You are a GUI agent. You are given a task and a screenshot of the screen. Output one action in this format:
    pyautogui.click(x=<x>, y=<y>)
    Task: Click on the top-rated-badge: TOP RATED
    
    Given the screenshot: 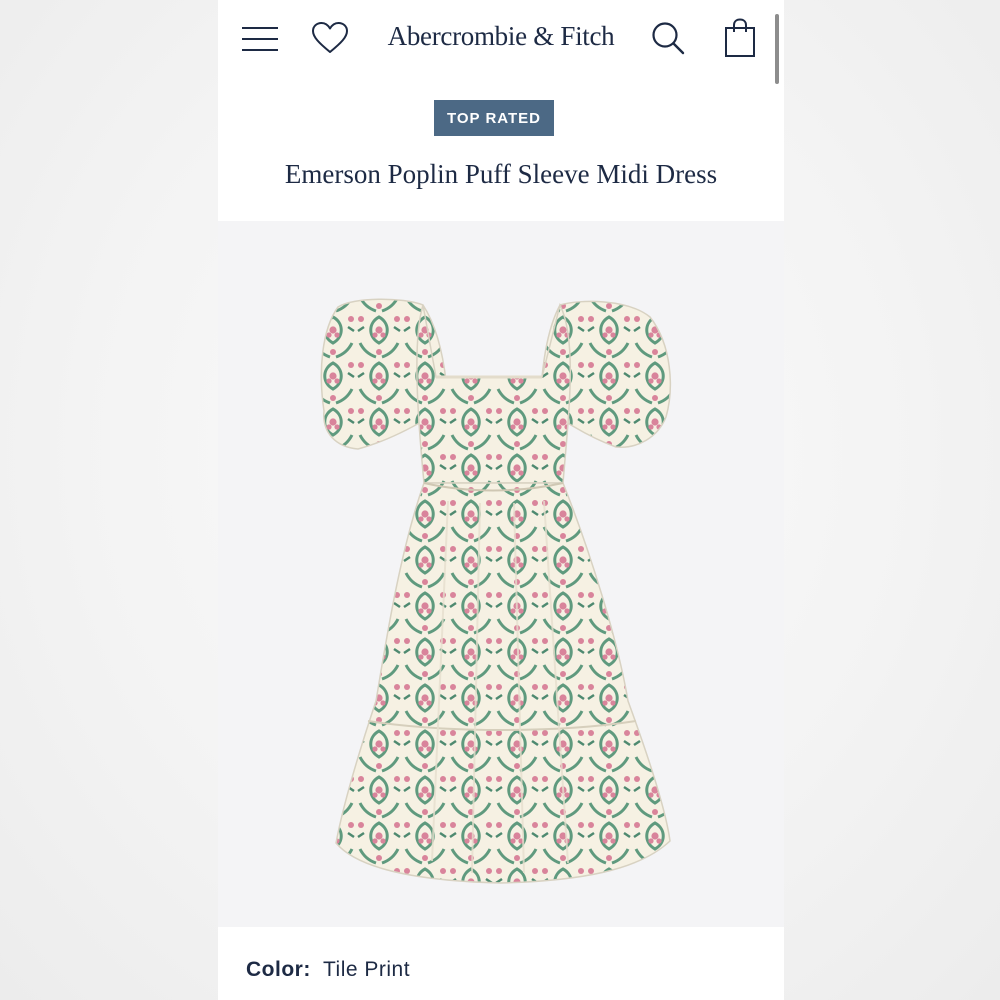 What is the action you would take?
    pyautogui.click(x=494, y=118)
    